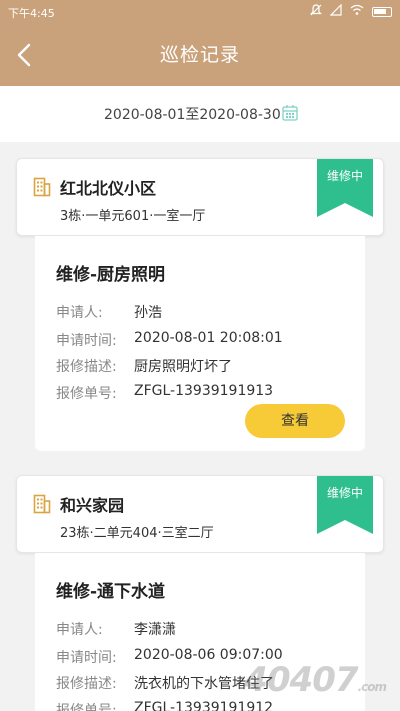 The height and width of the screenshot is (711, 400). I want to click on order-no-row: 报修单号: ZFGL-13939191912, so click(164, 705).